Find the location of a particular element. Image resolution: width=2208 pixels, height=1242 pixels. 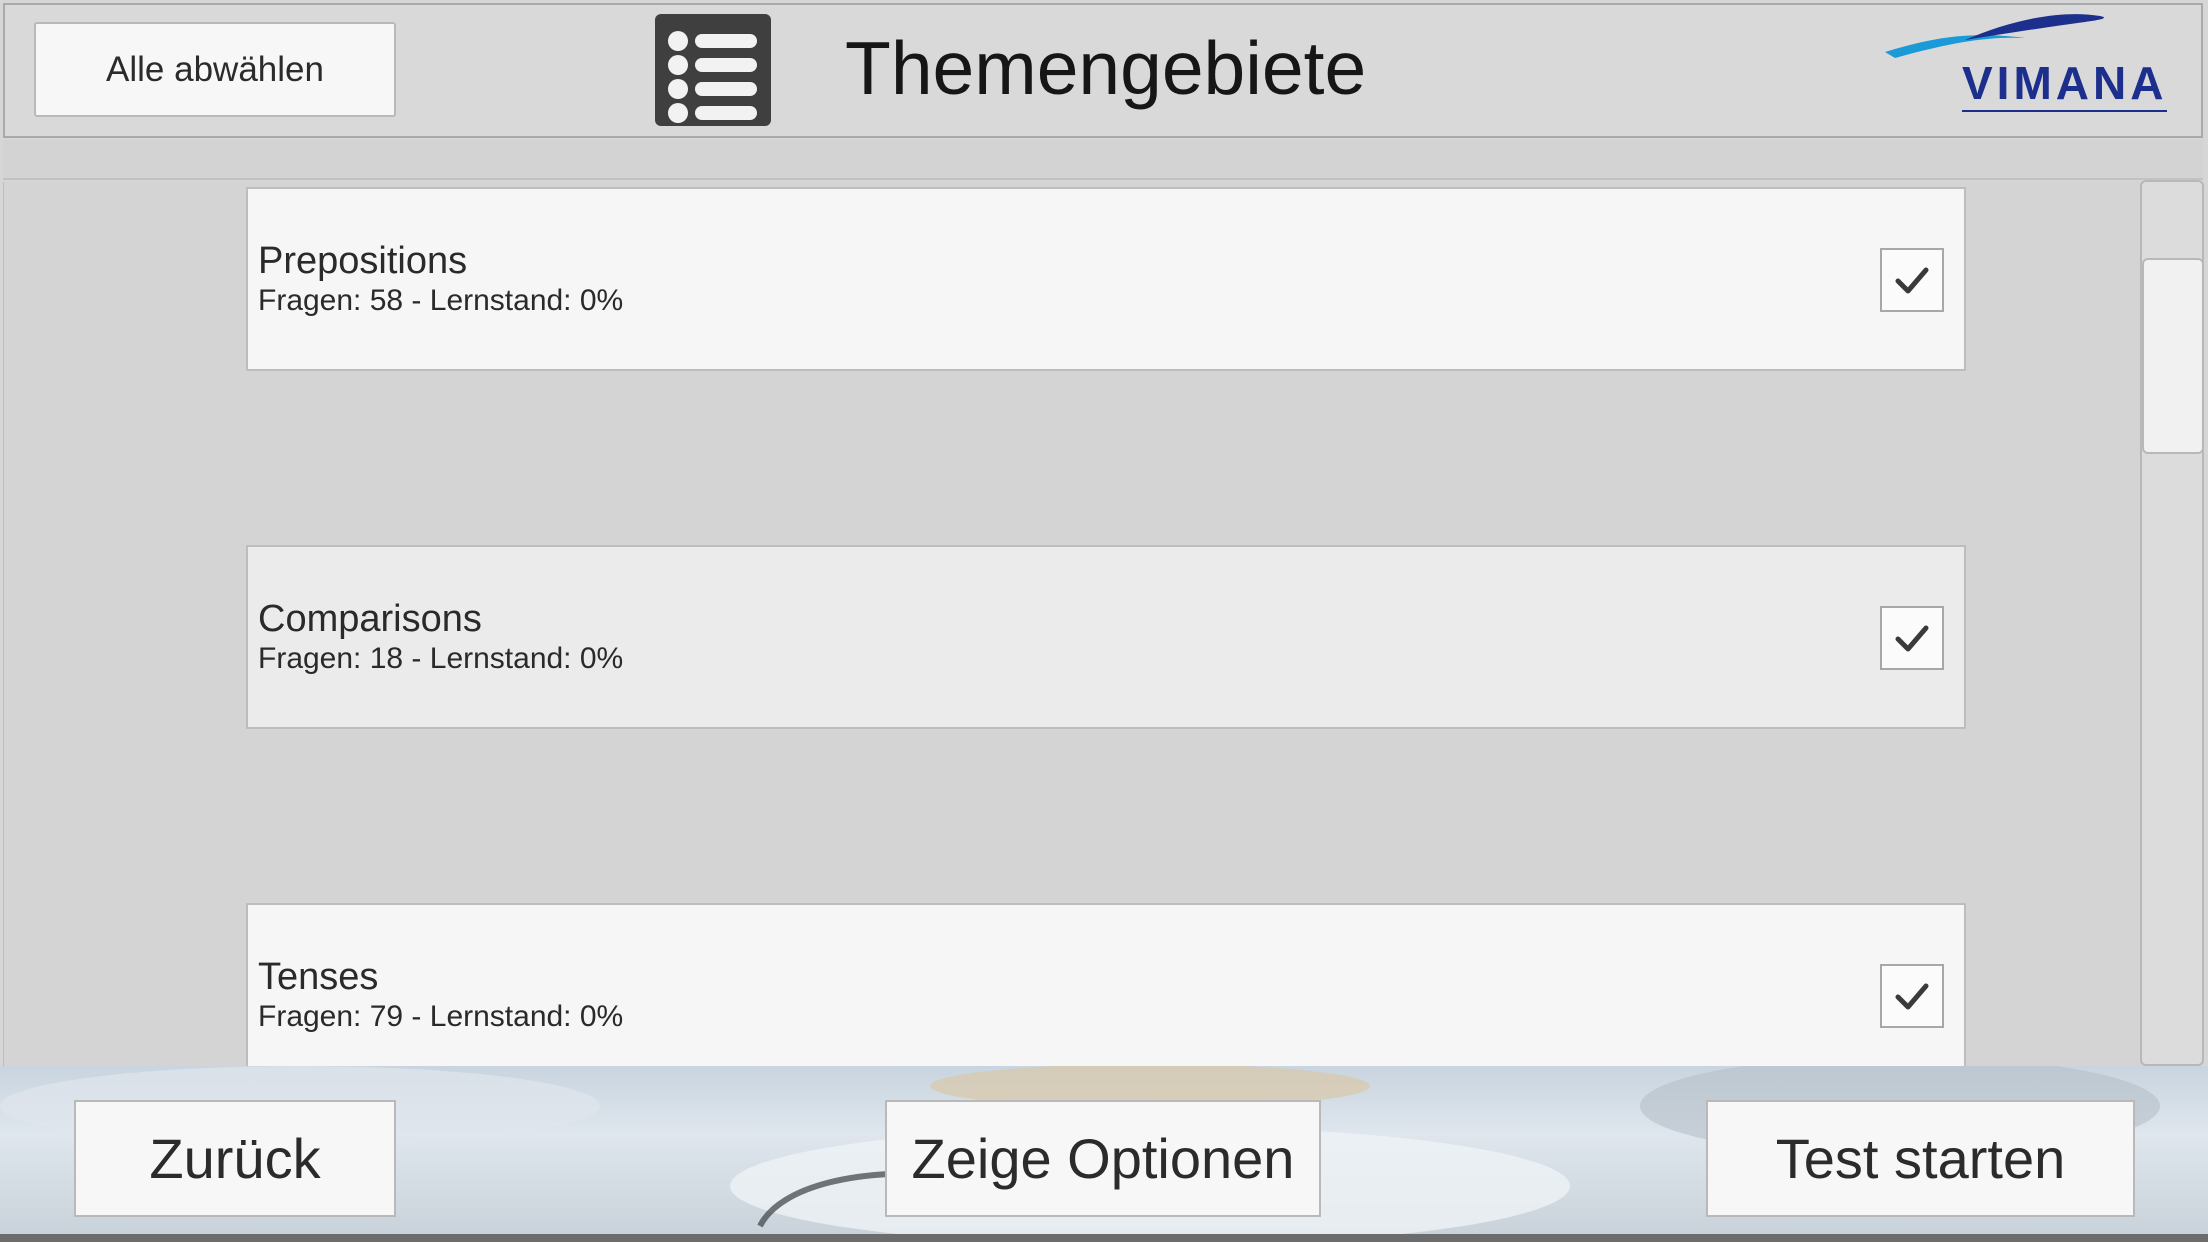

topic-card-tenses: Tenses Fragen: 79 - Lernstand: 0% is located at coordinates (1106, 984).